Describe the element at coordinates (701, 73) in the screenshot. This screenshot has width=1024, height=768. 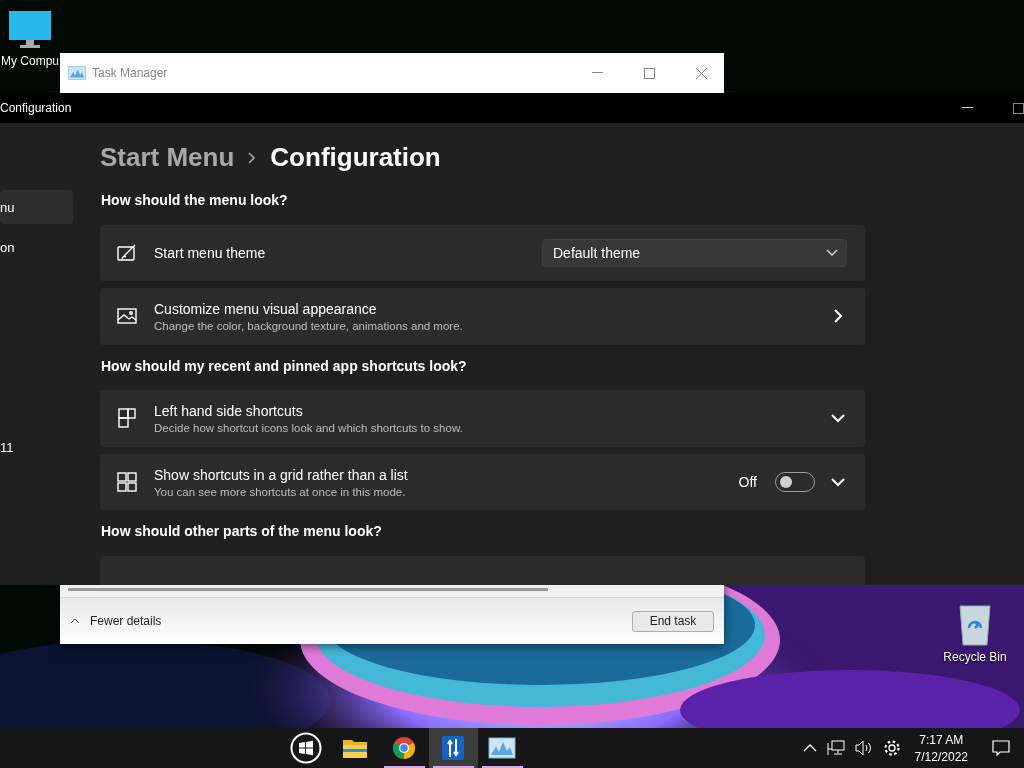
I see `close-icon` at that location.